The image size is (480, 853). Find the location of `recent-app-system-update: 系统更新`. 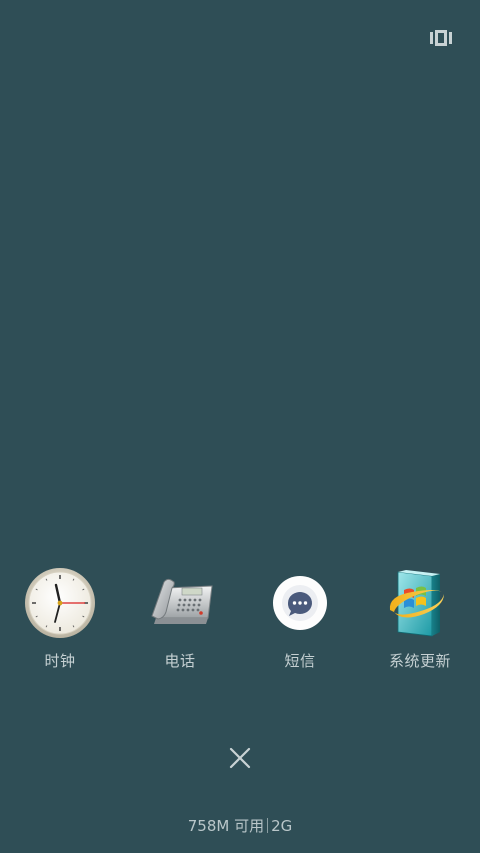

recent-app-system-update: 系统更新 is located at coordinates (420, 621).